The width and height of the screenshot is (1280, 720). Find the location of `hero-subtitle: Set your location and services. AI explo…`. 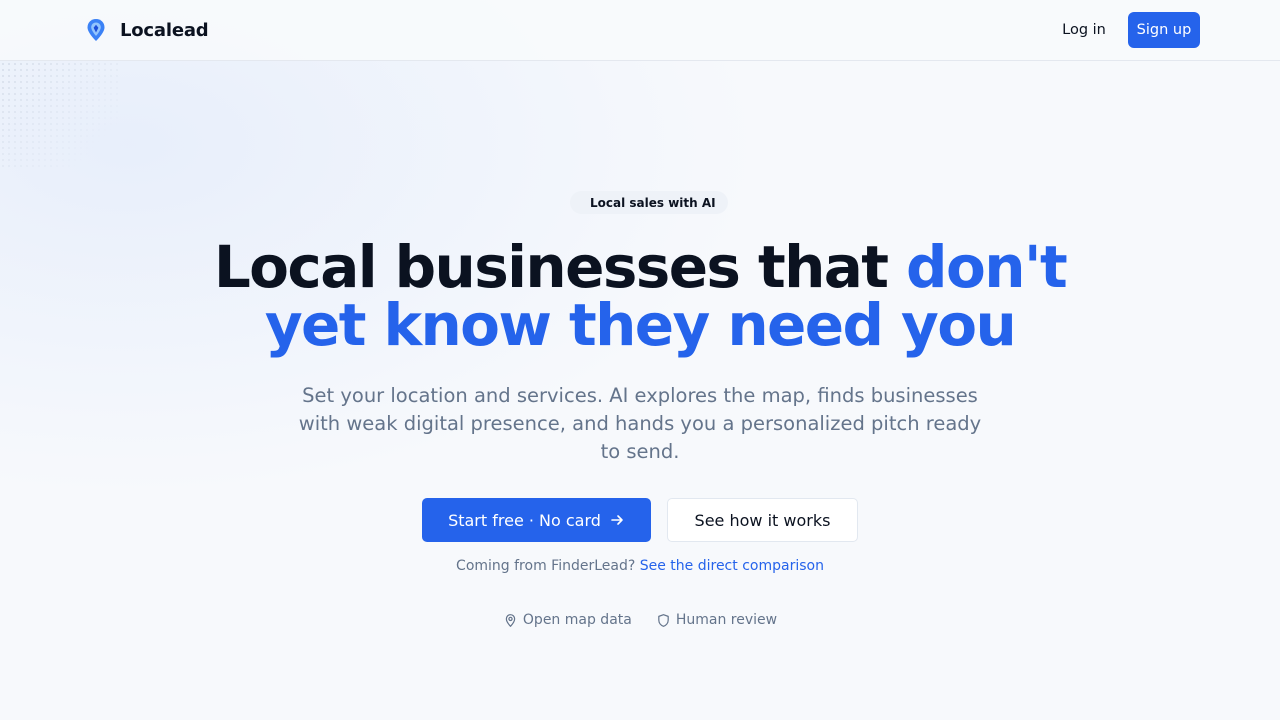

hero-subtitle: Set your location and services. AI explo… is located at coordinates (640, 423).